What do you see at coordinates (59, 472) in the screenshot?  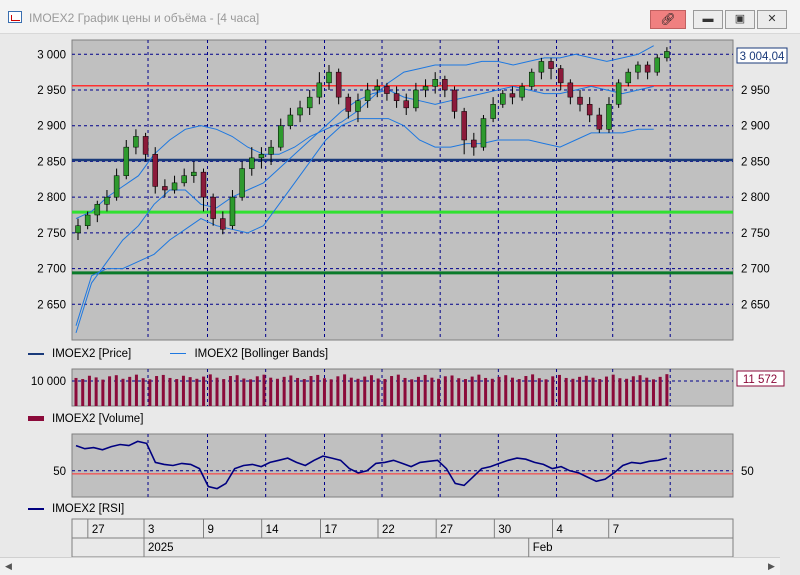 I see `rsi-ytick-left: 50` at bounding box center [59, 472].